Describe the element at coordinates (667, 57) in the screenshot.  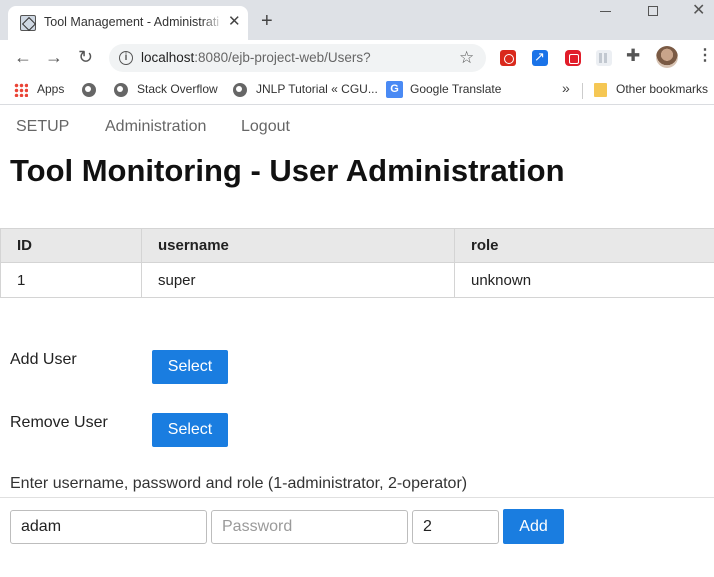
I see `profile-avatar` at that location.